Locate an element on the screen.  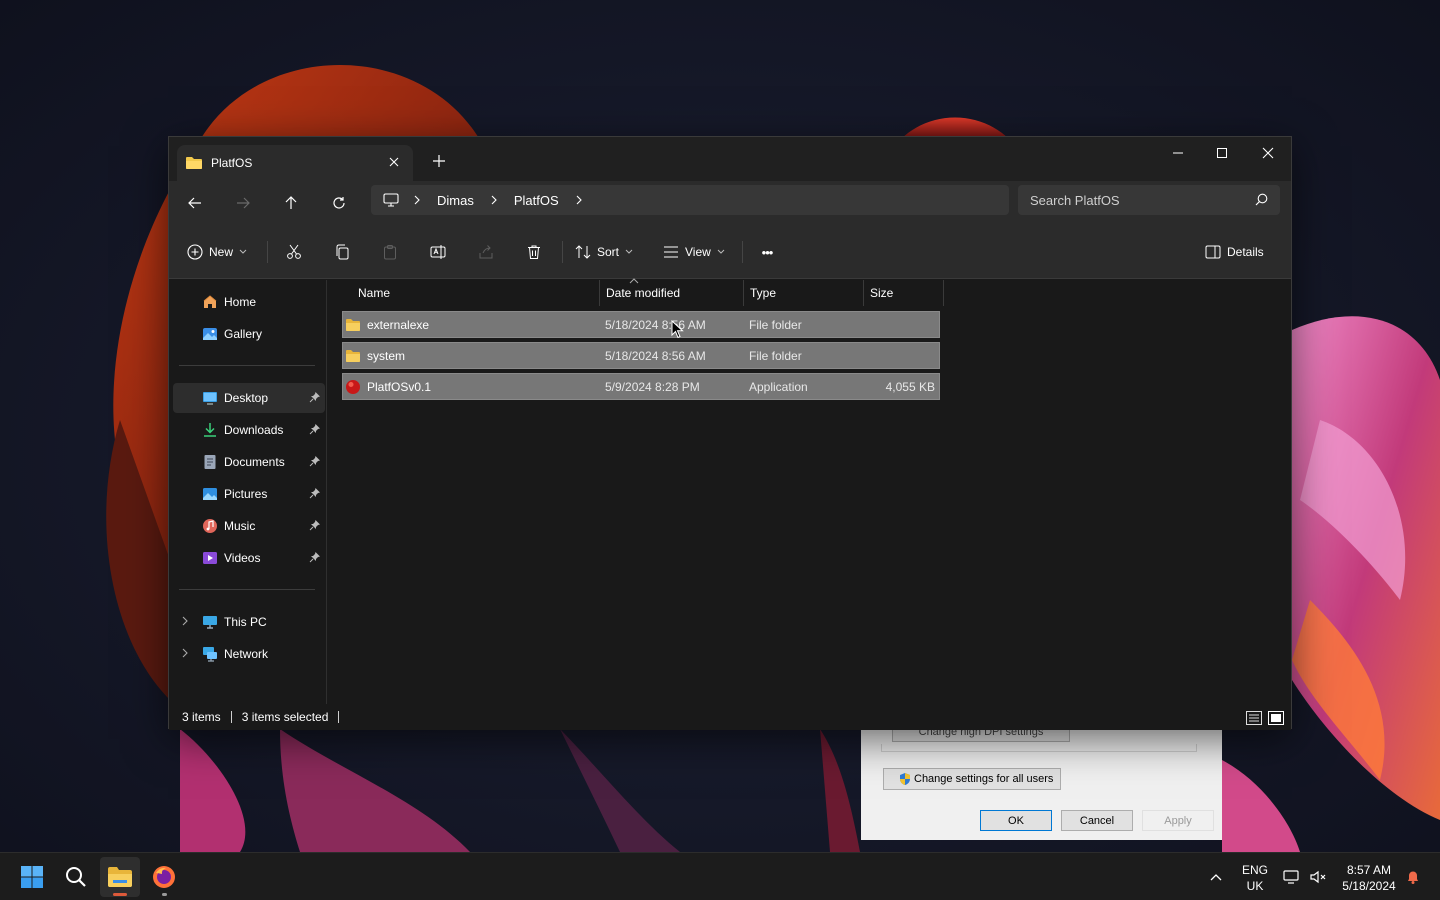
sidebar-item-home: Home is located at coordinates (249, 302).